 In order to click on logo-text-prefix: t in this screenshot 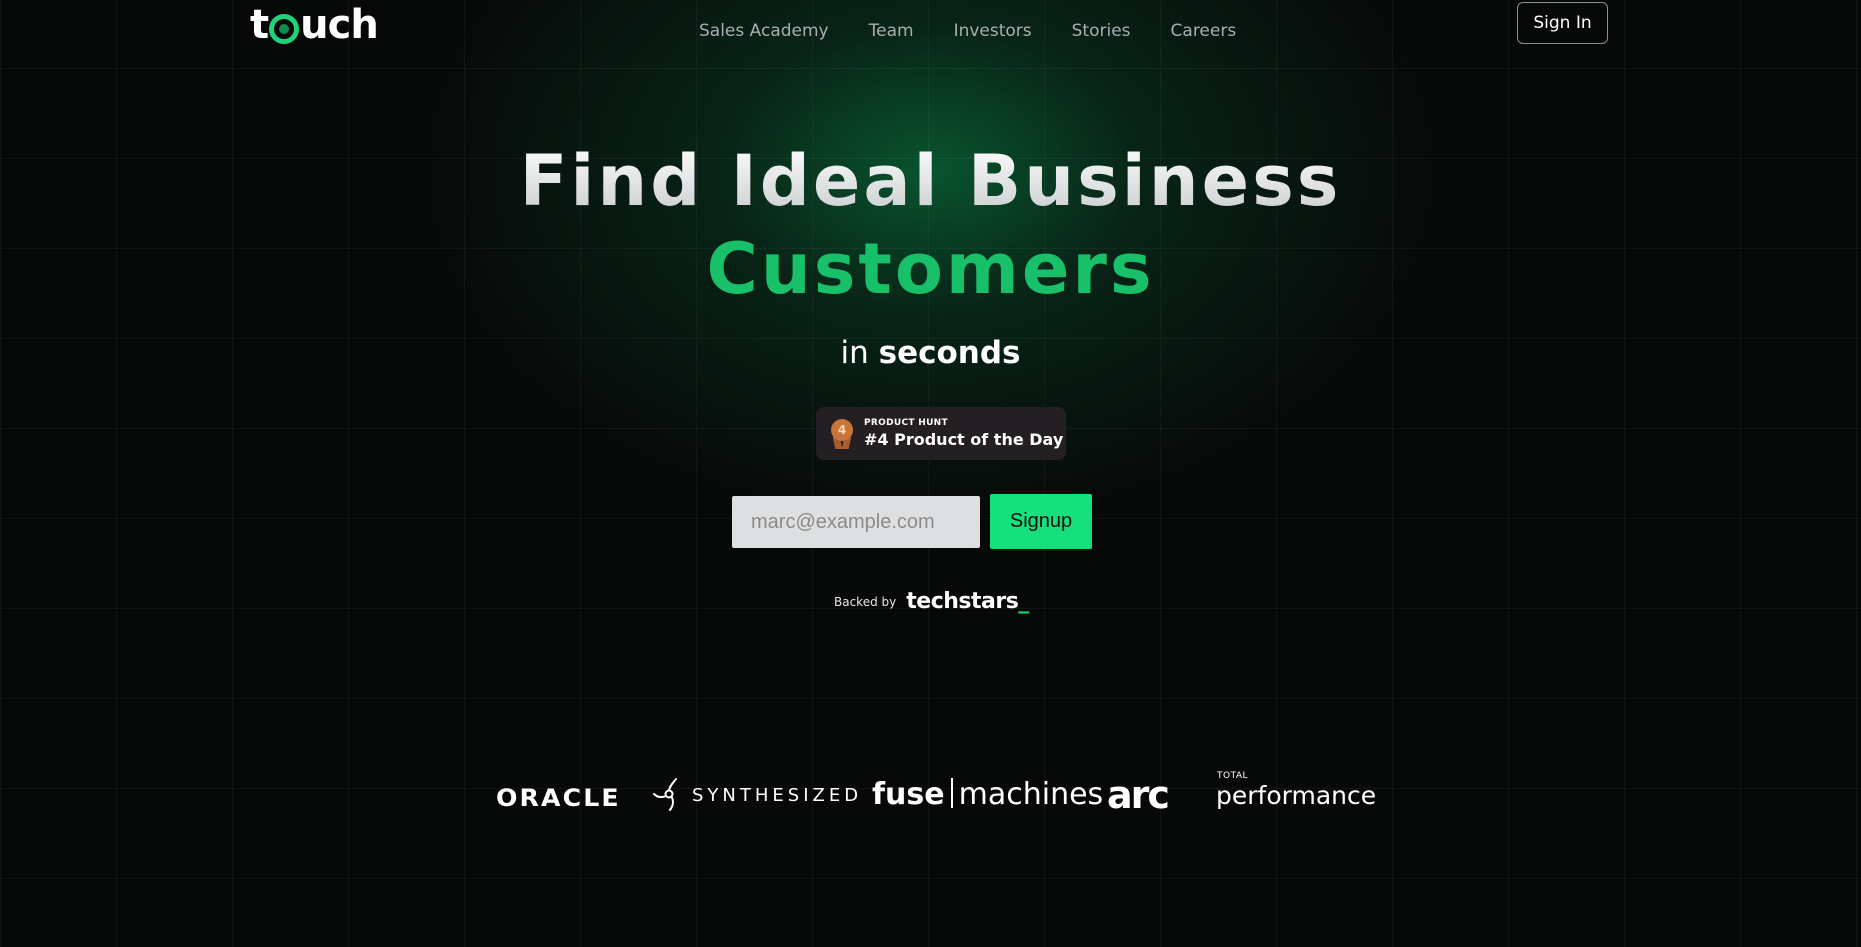, I will do `click(259, 25)`.